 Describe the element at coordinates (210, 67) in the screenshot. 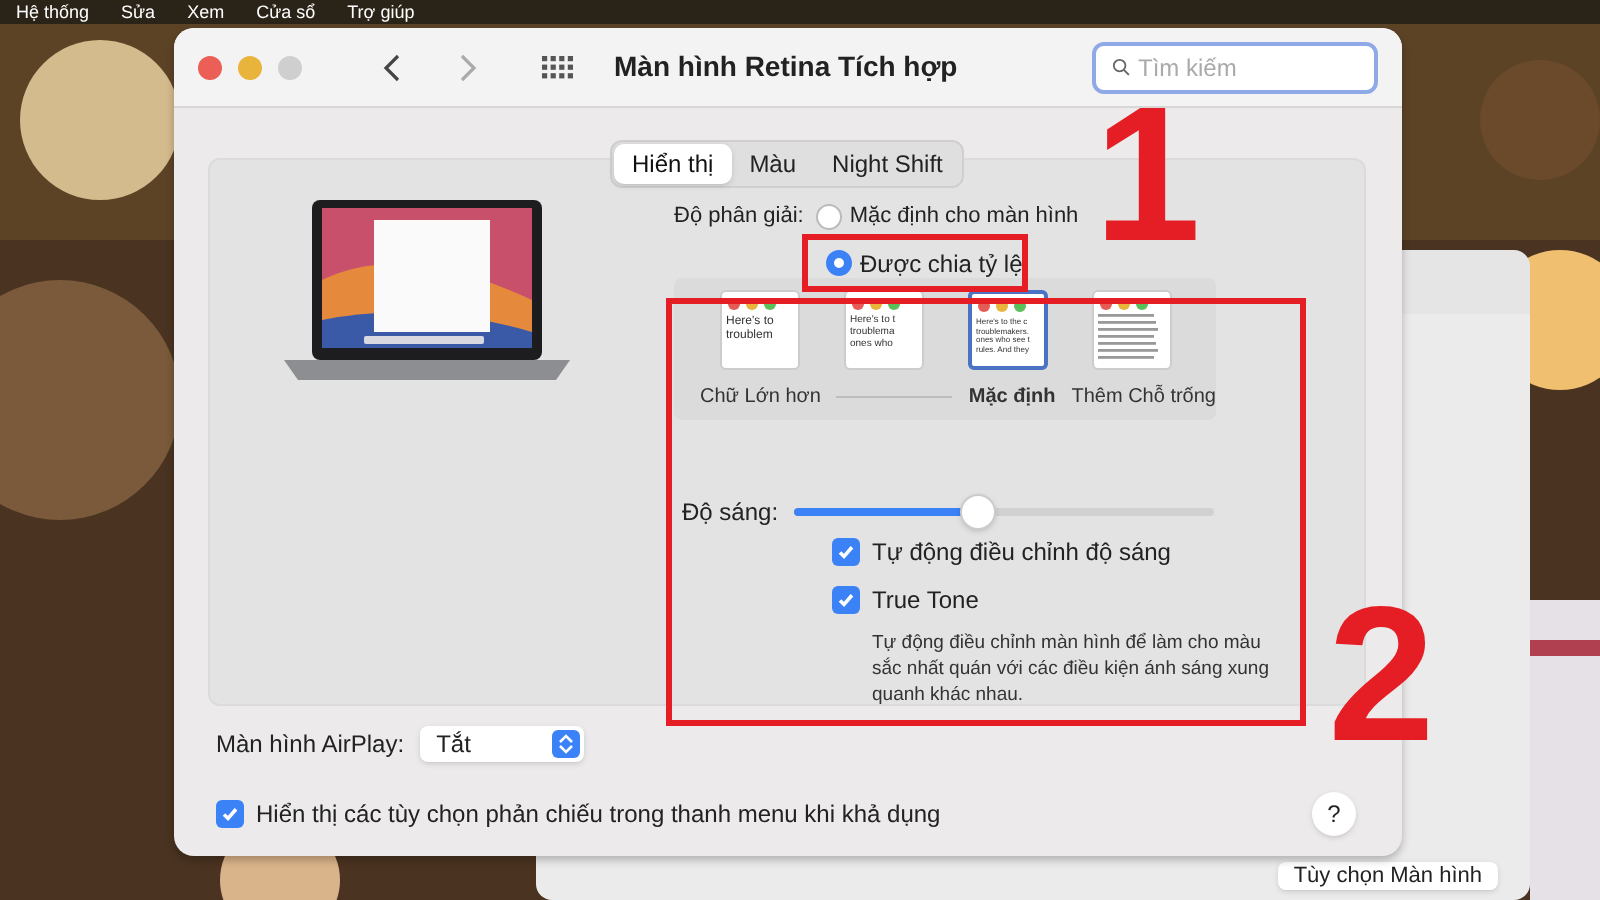

I see `close-icon` at that location.